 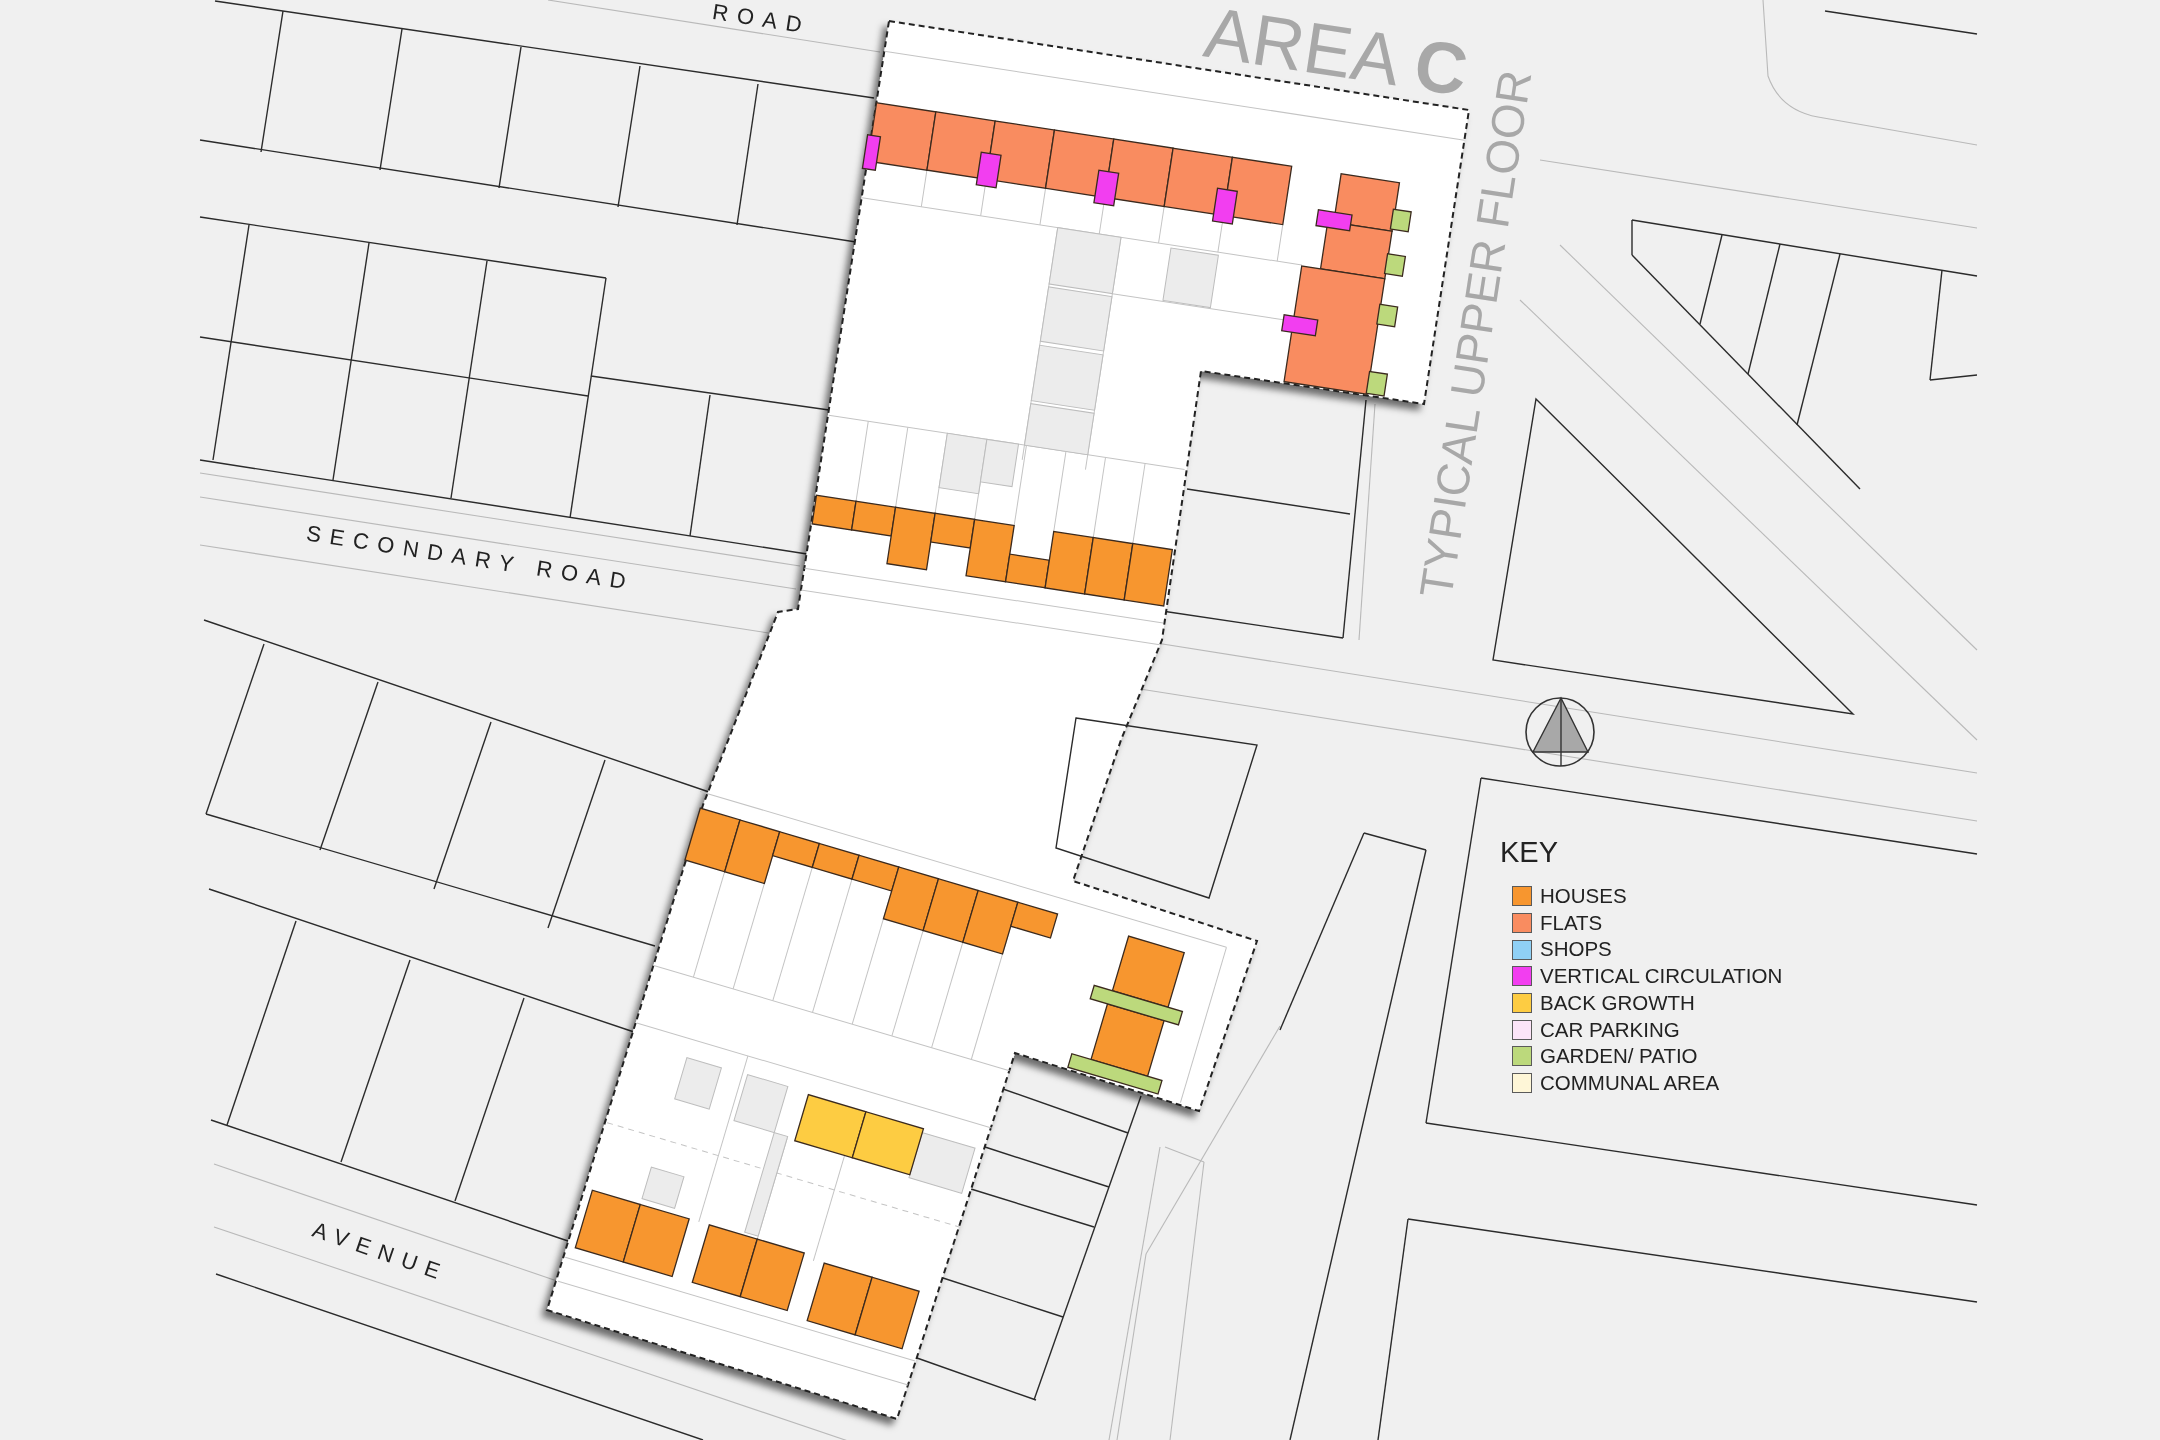 I want to click on legend-label: HOUSES, so click(x=1583, y=896).